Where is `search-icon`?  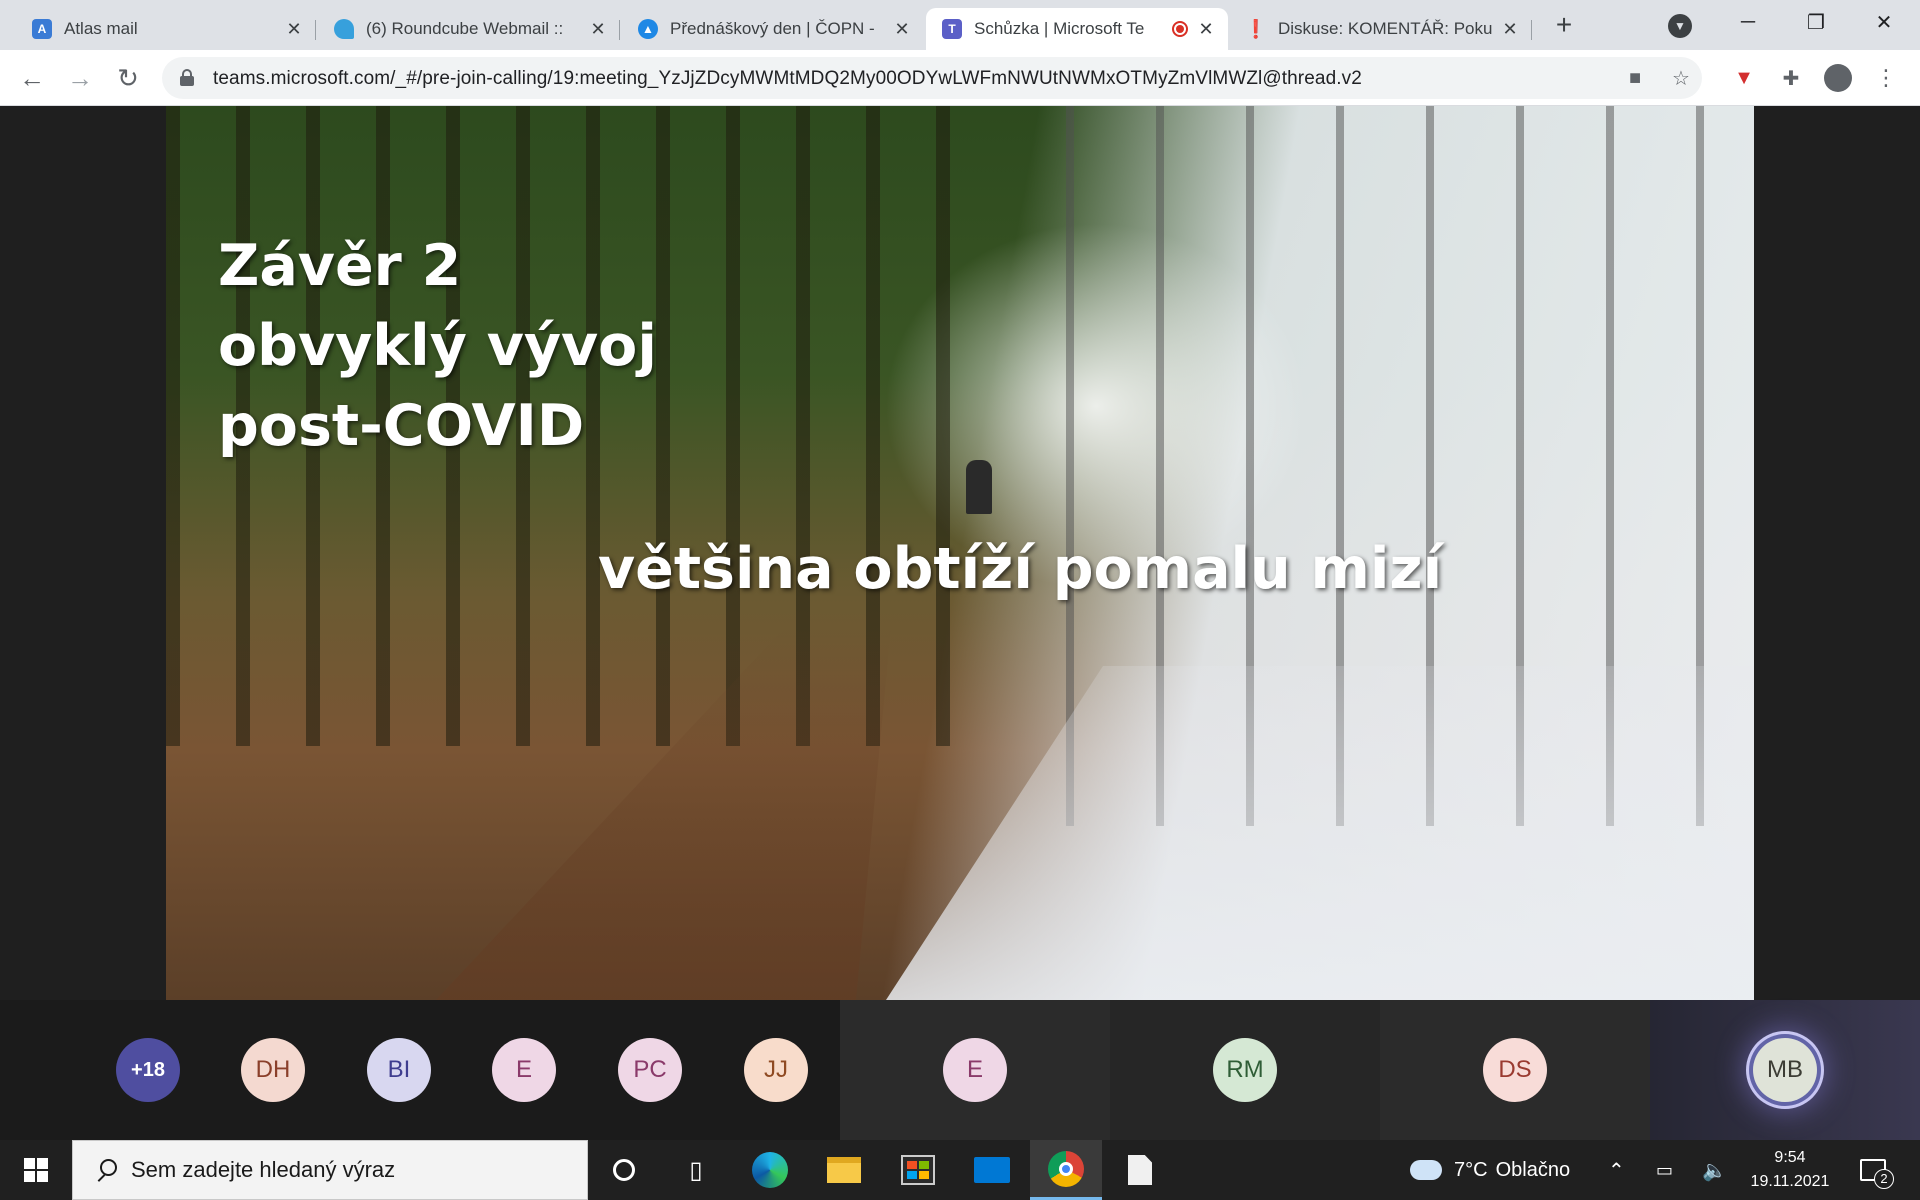
search-icon is located at coordinates (106, 1170).